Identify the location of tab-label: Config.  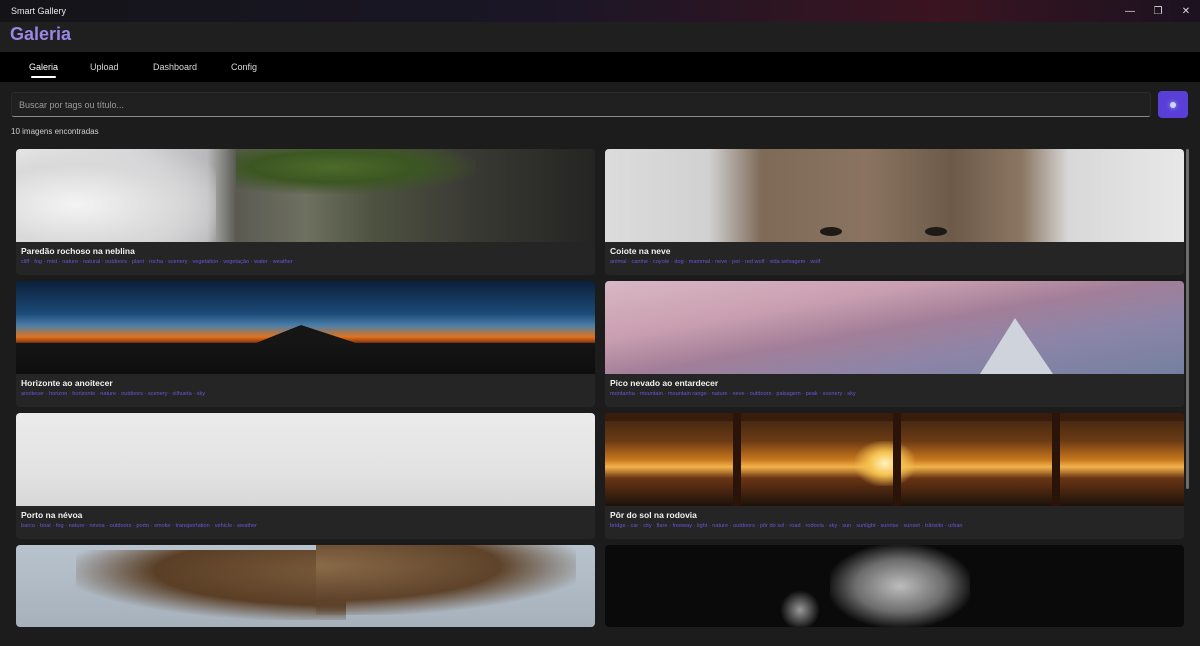
(244, 67).